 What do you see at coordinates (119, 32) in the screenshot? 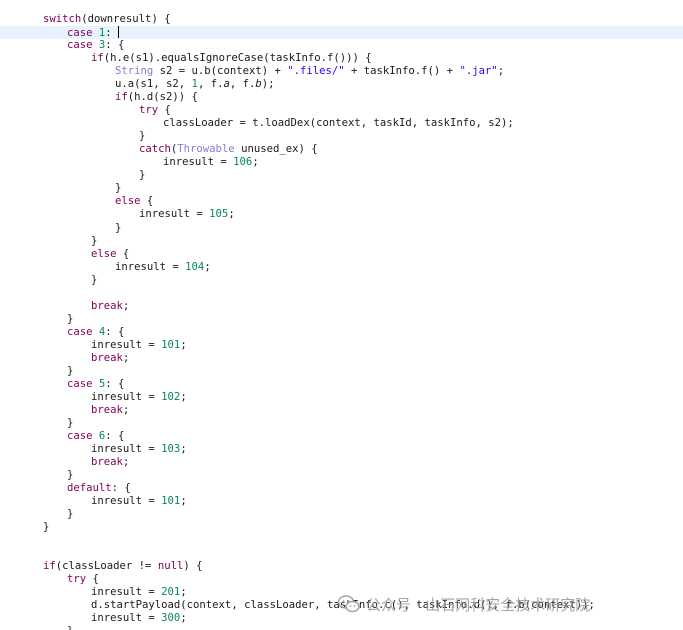
I see `text-cursor` at bounding box center [119, 32].